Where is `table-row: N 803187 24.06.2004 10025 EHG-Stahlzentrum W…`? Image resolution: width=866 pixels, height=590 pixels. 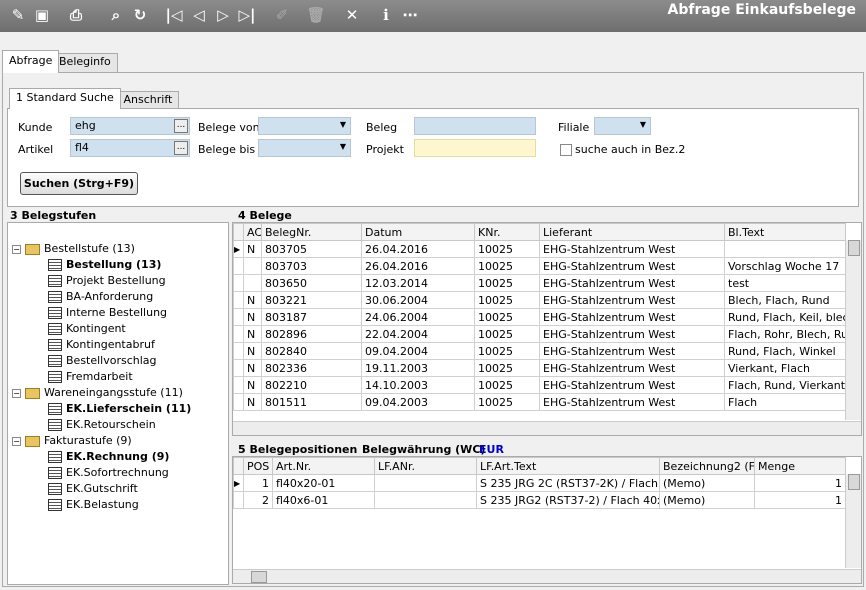 table-row: N 803187 24.06.2004 10025 EHG-Stahlzentrum W… is located at coordinates (539, 317).